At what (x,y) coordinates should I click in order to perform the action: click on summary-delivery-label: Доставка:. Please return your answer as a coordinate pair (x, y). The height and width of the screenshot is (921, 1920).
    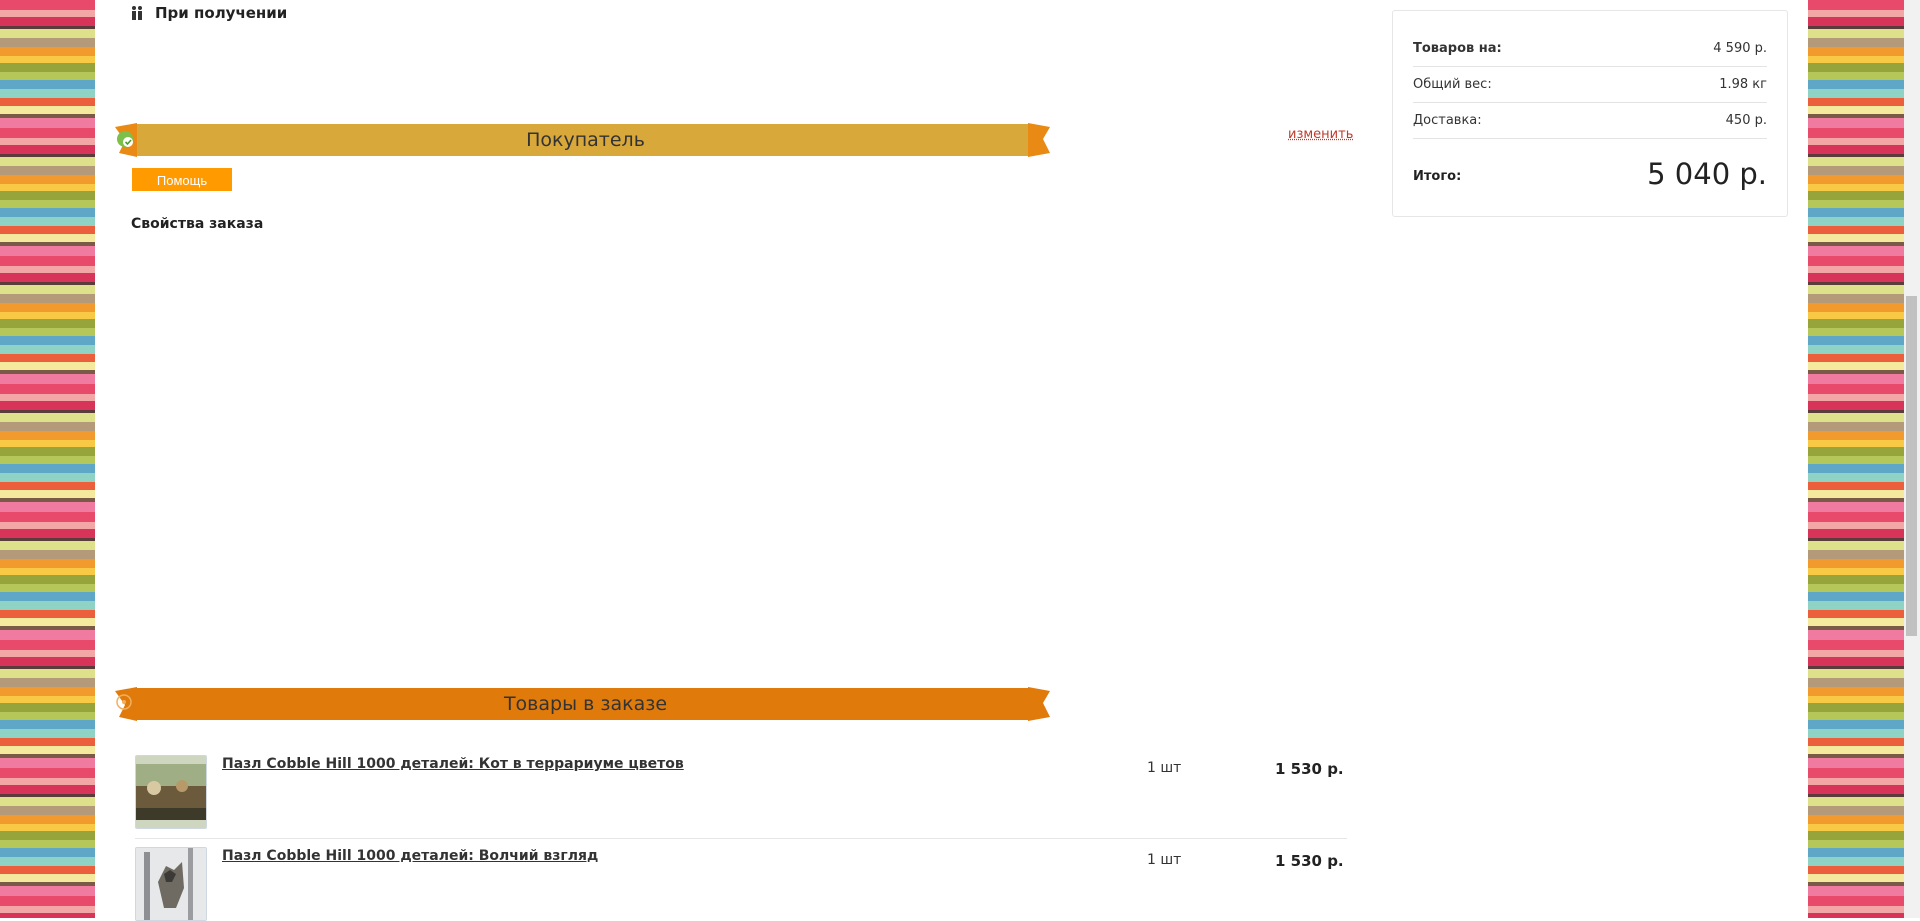
    Looking at the image, I should click on (1447, 120).